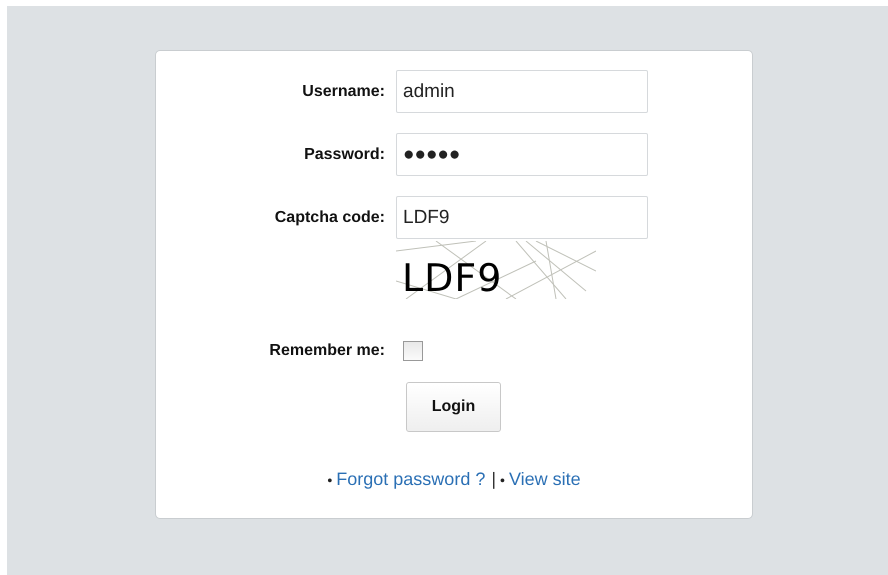 The width and height of the screenshot is (888, 575). I want to click on field-label: Password:, so click(344, 155).